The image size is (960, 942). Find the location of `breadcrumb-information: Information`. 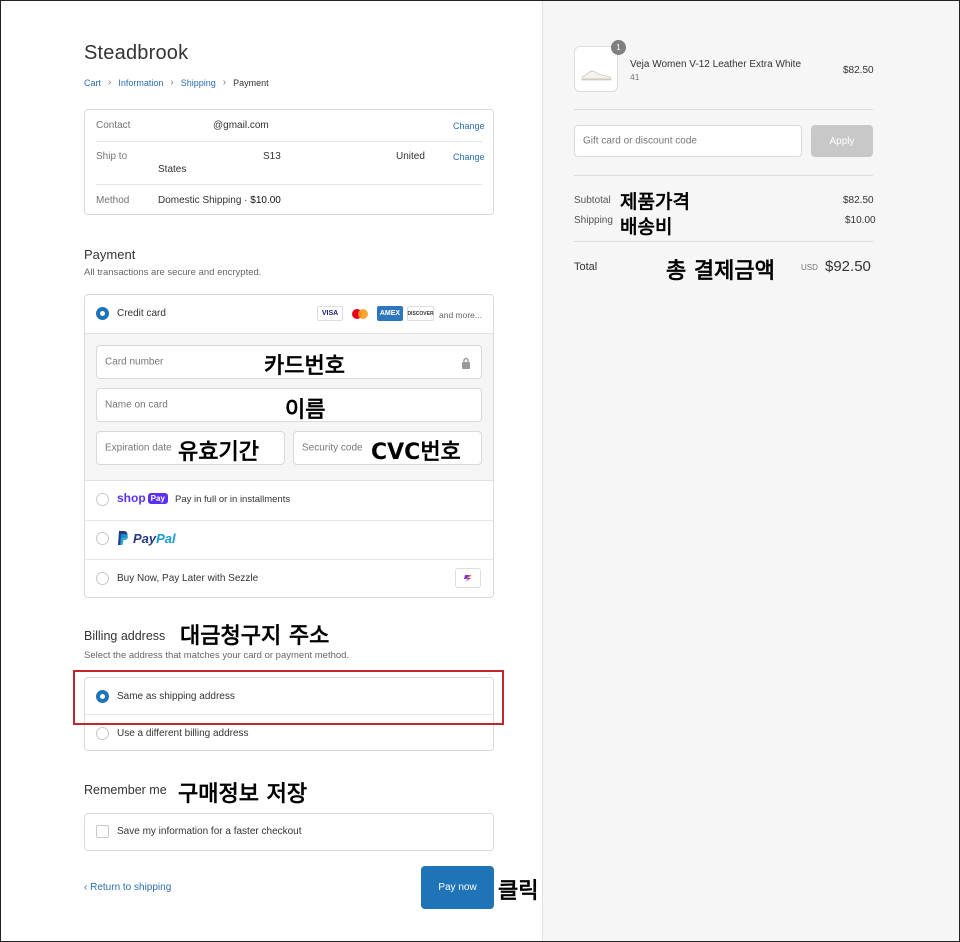

breadcrumb-information: Information is located at coordinates (140, 83).